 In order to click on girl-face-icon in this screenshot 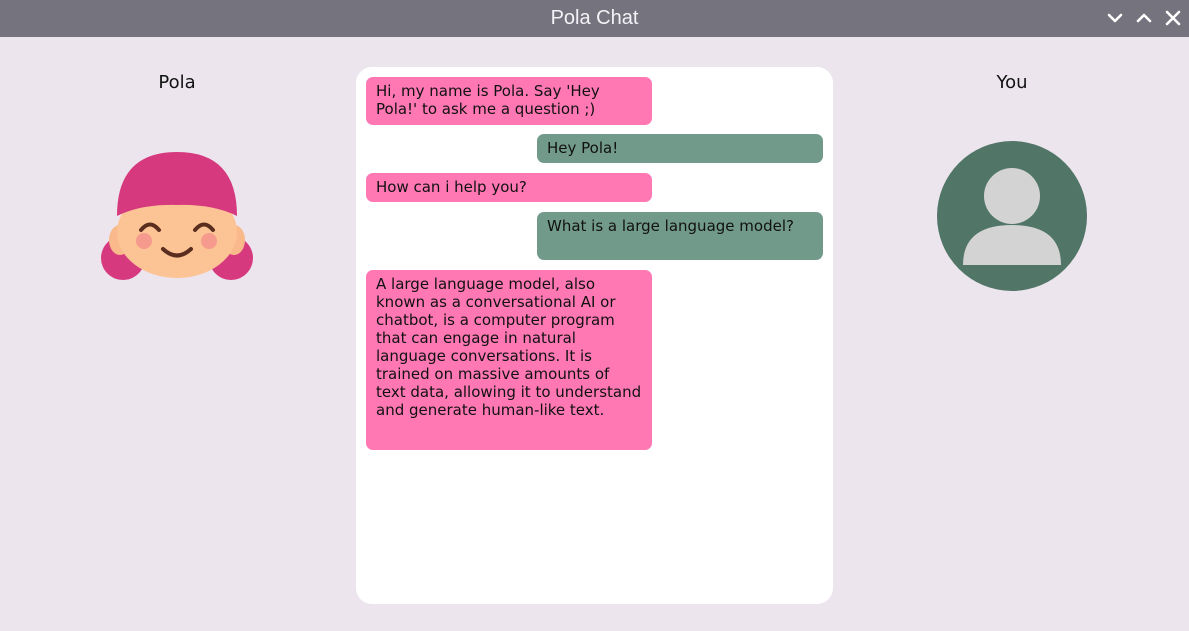, I will do `click(177, 216)`.